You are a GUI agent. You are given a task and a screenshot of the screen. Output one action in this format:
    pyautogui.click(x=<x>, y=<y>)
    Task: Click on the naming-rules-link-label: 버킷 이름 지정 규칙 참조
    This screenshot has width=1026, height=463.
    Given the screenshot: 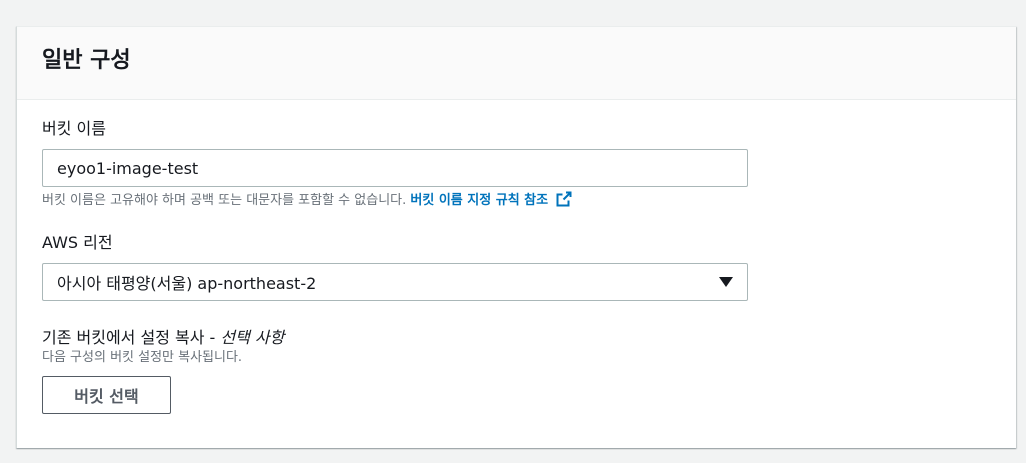 What is the action you would take?
    pyautogui.click(x=479, y=200)
    